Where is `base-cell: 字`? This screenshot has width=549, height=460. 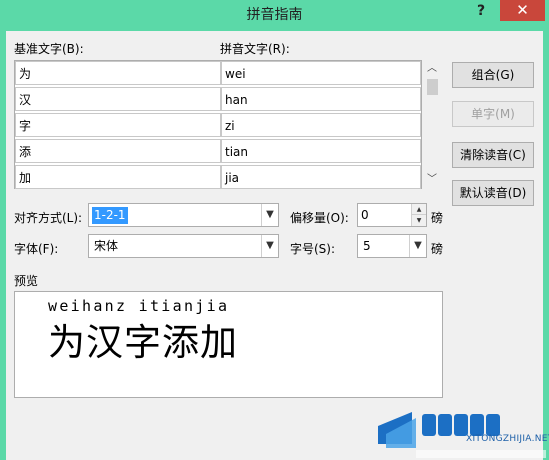 base-cell: 字 is located at coordinates (118, 125).